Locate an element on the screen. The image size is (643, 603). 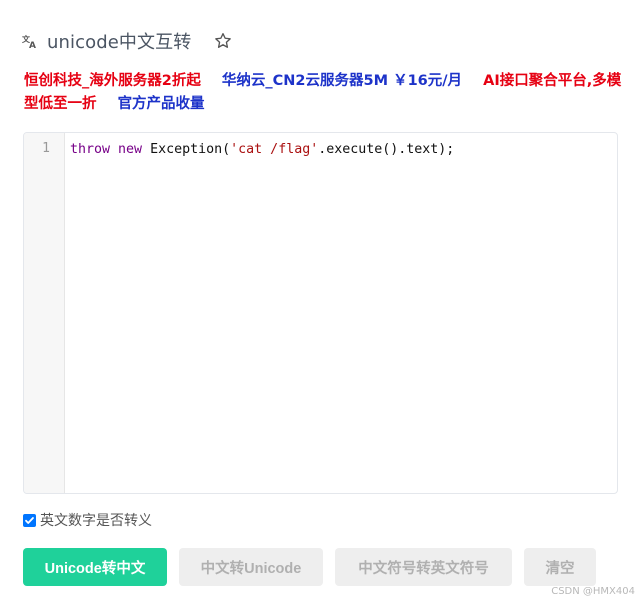
translate-icon: 文 A is located at coordinates (30, 41).